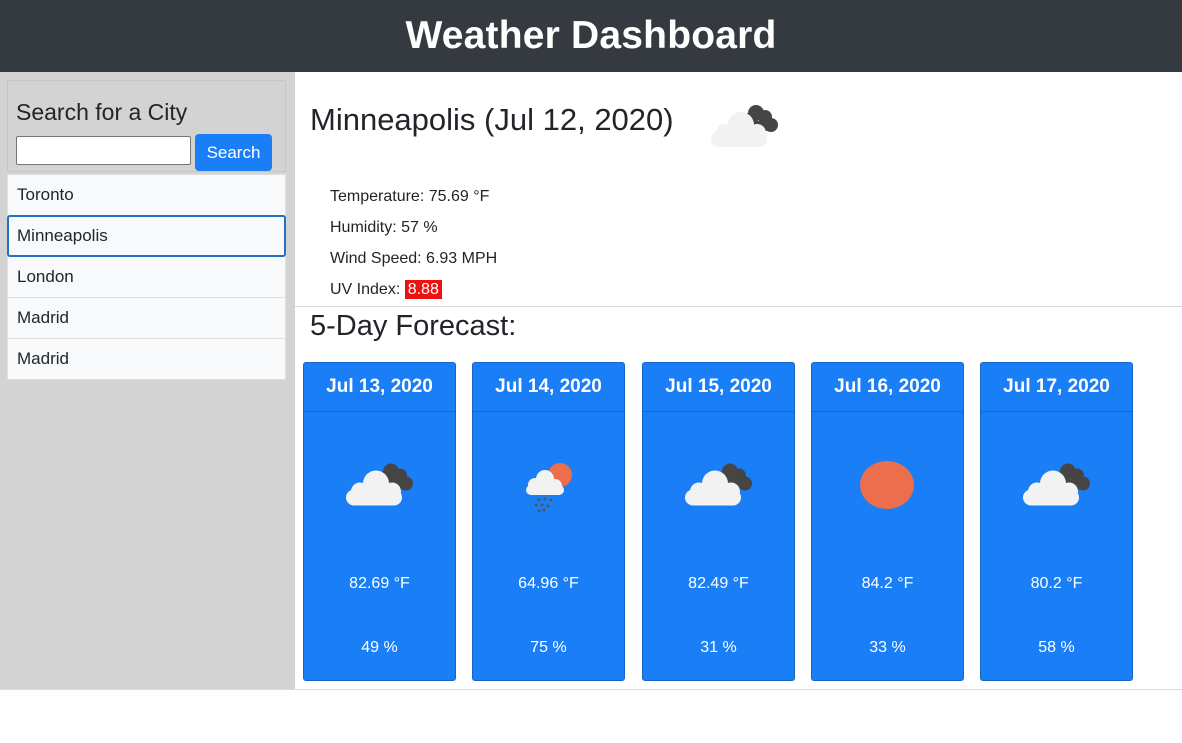  Describe the element at coordinates (384, 227) in the screenshot. I see `current-humidity: Humidity: 57 %` at that location.